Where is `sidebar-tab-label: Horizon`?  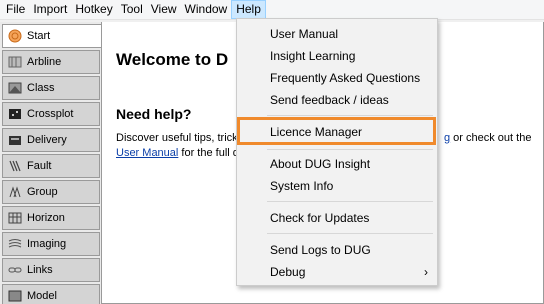
sidebar-tab-label: Horizon is located at coordinates (46, 218).